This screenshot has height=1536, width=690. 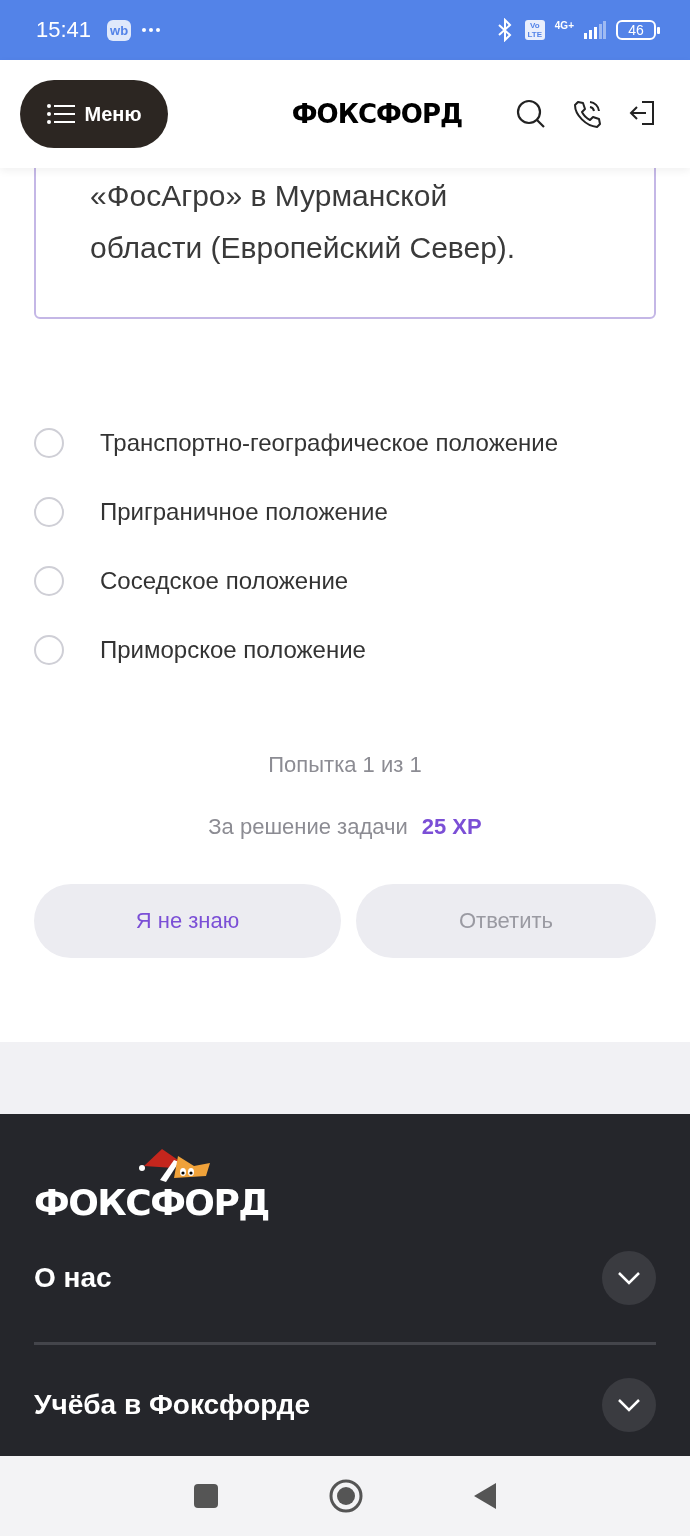 What do you see at coordinates (451, 827) in the screenshot?
I see `reward-value: 25 XP` at bounding box center [451, 827].